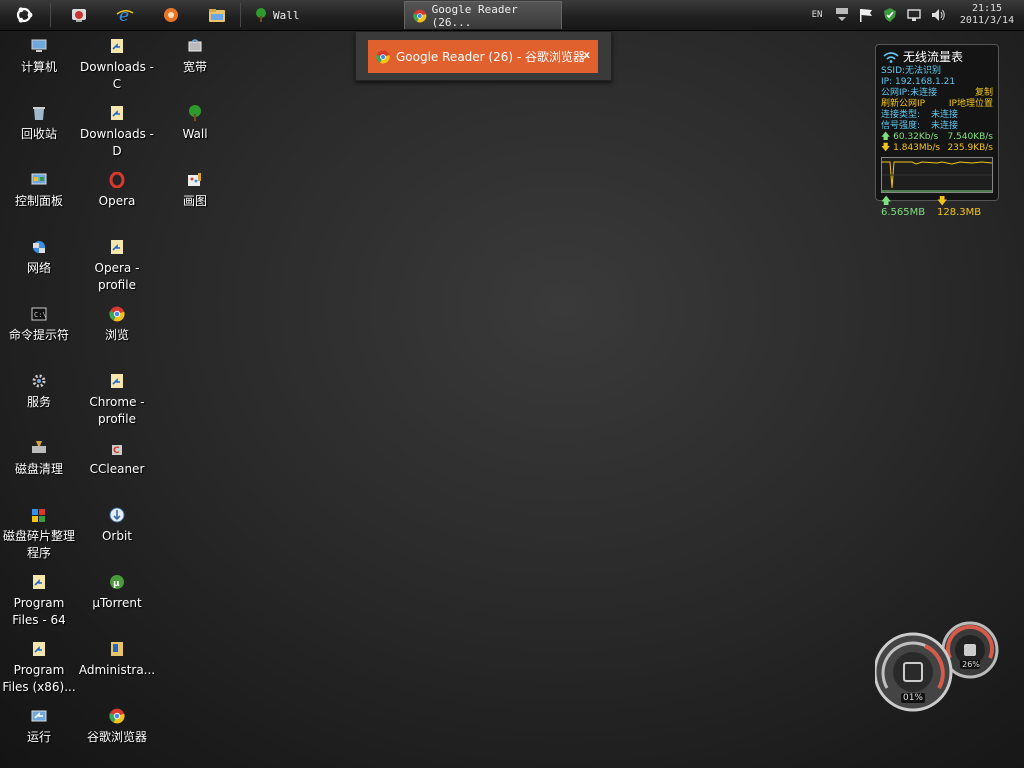 This screenshot has height=768, width=1024. I want to click on desktop-icon-defrag: 磁盘碎片整理程序, so click(39, 534).